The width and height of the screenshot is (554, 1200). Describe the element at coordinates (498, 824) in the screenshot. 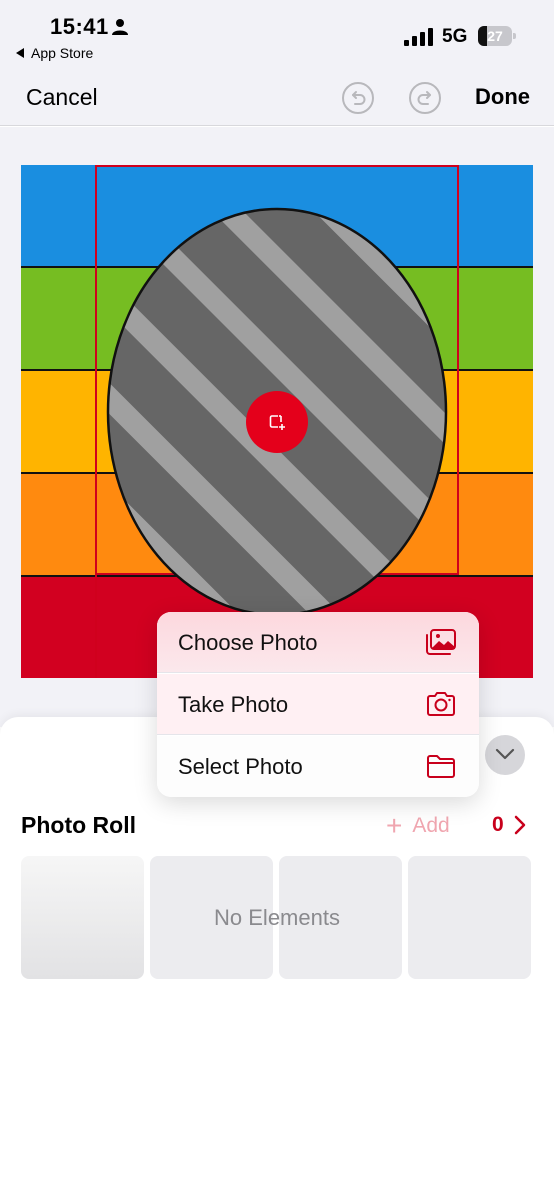

I see `photo-roll-count: 0` at that location.